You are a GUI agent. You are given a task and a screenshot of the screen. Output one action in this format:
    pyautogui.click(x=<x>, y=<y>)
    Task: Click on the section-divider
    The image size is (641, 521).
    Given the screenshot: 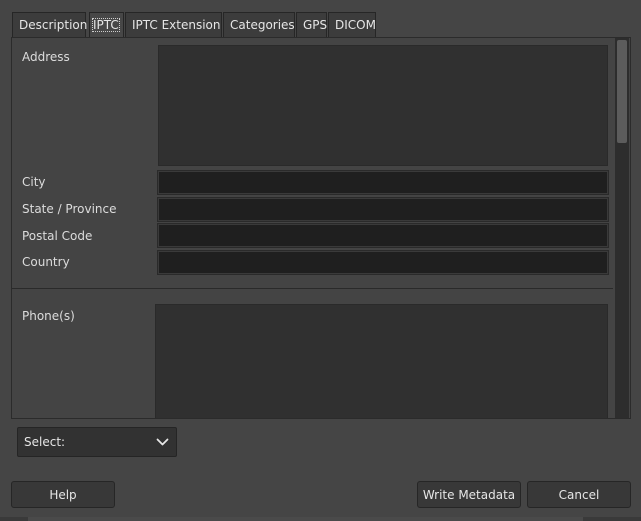 What is the action you would take?
    pyautogui.click(x=312, y=288)
    